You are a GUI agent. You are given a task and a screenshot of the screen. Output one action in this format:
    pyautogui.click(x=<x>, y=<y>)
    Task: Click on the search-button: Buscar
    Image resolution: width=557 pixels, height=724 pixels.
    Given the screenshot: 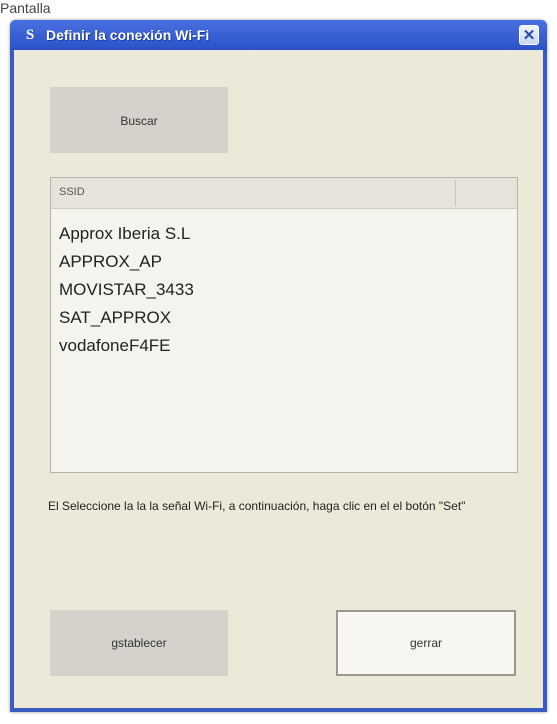 What is the action you would take?
    pyautogui.click(x=139, y=120)
    